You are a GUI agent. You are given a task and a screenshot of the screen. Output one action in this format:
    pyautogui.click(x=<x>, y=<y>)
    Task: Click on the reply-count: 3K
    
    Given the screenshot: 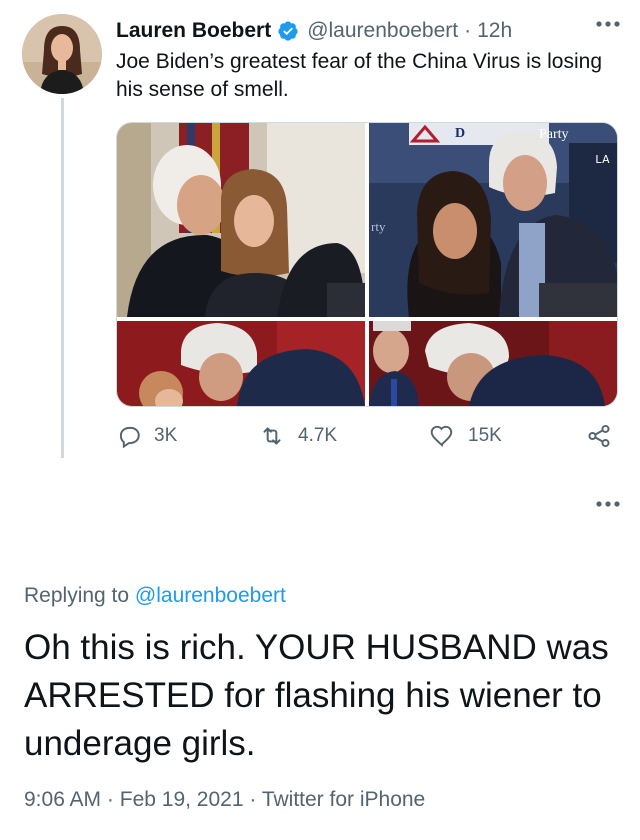 What is the action you would take?
    pyautogui.click(x=166, y=435)
    